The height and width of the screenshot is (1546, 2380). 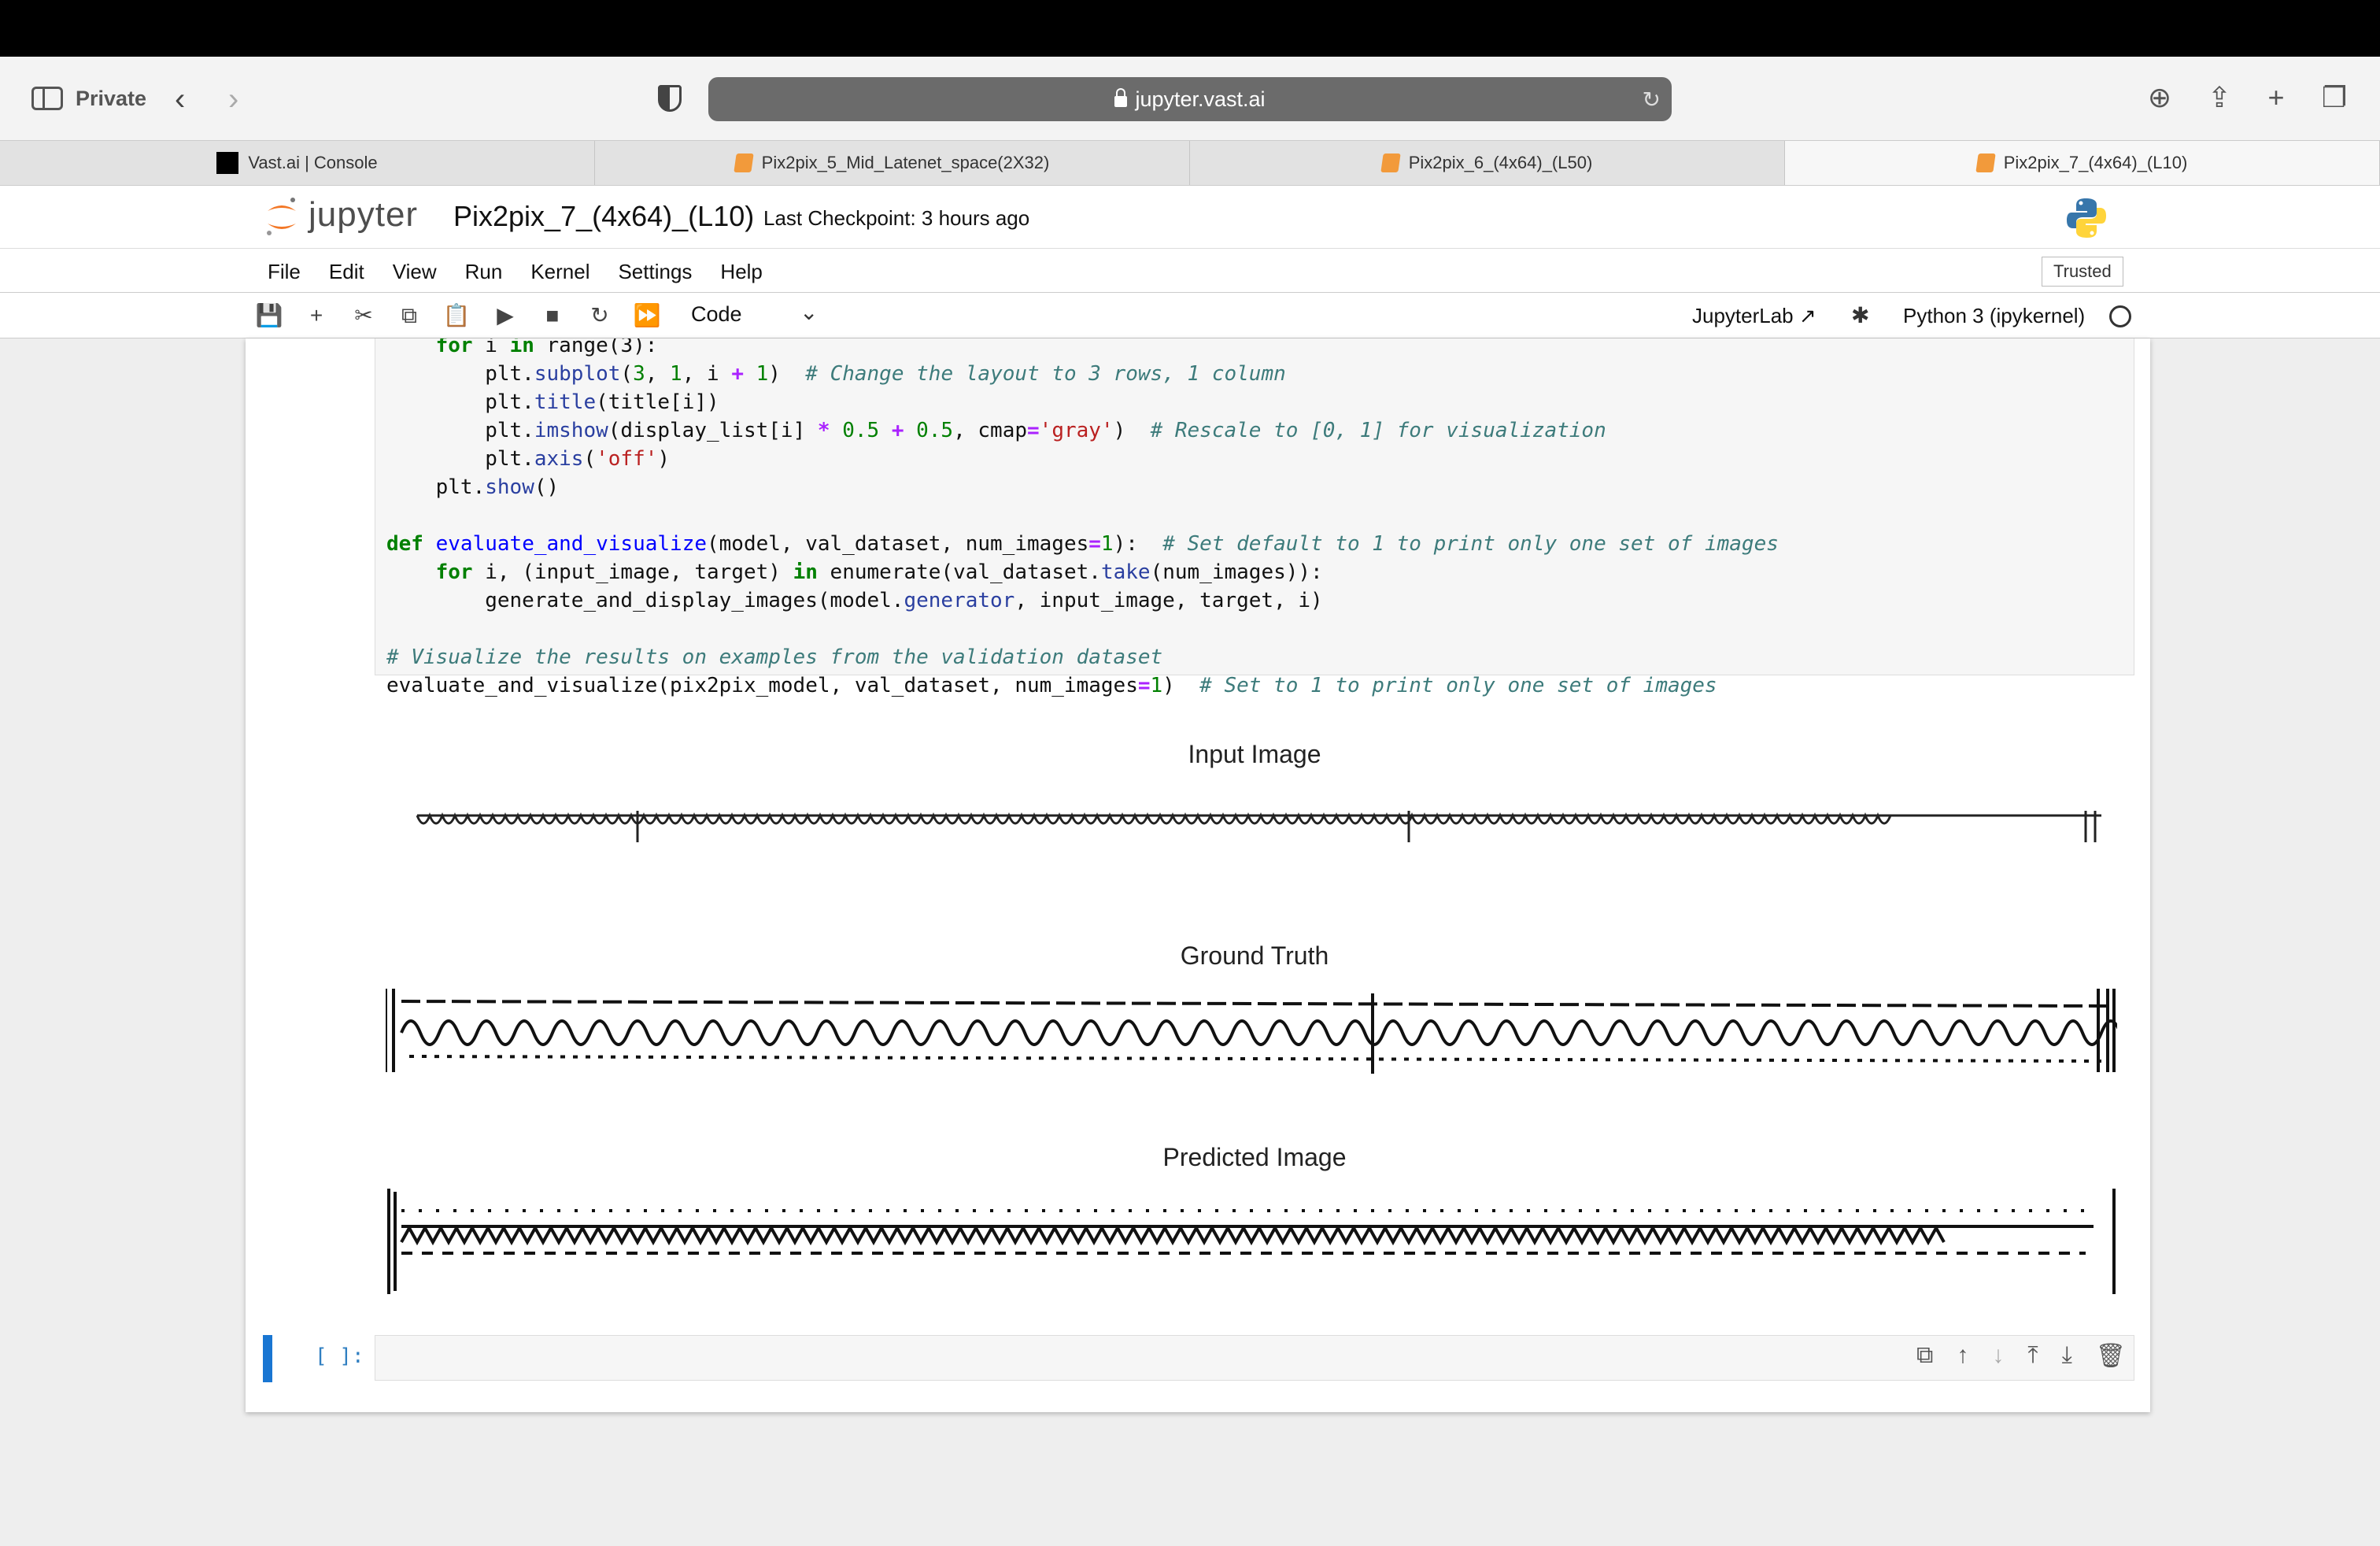 What do you see at coordinates (809, 312) in the screenshot?
I see `chevron-down-icon: ⌄` at bounding box center [809, 312].